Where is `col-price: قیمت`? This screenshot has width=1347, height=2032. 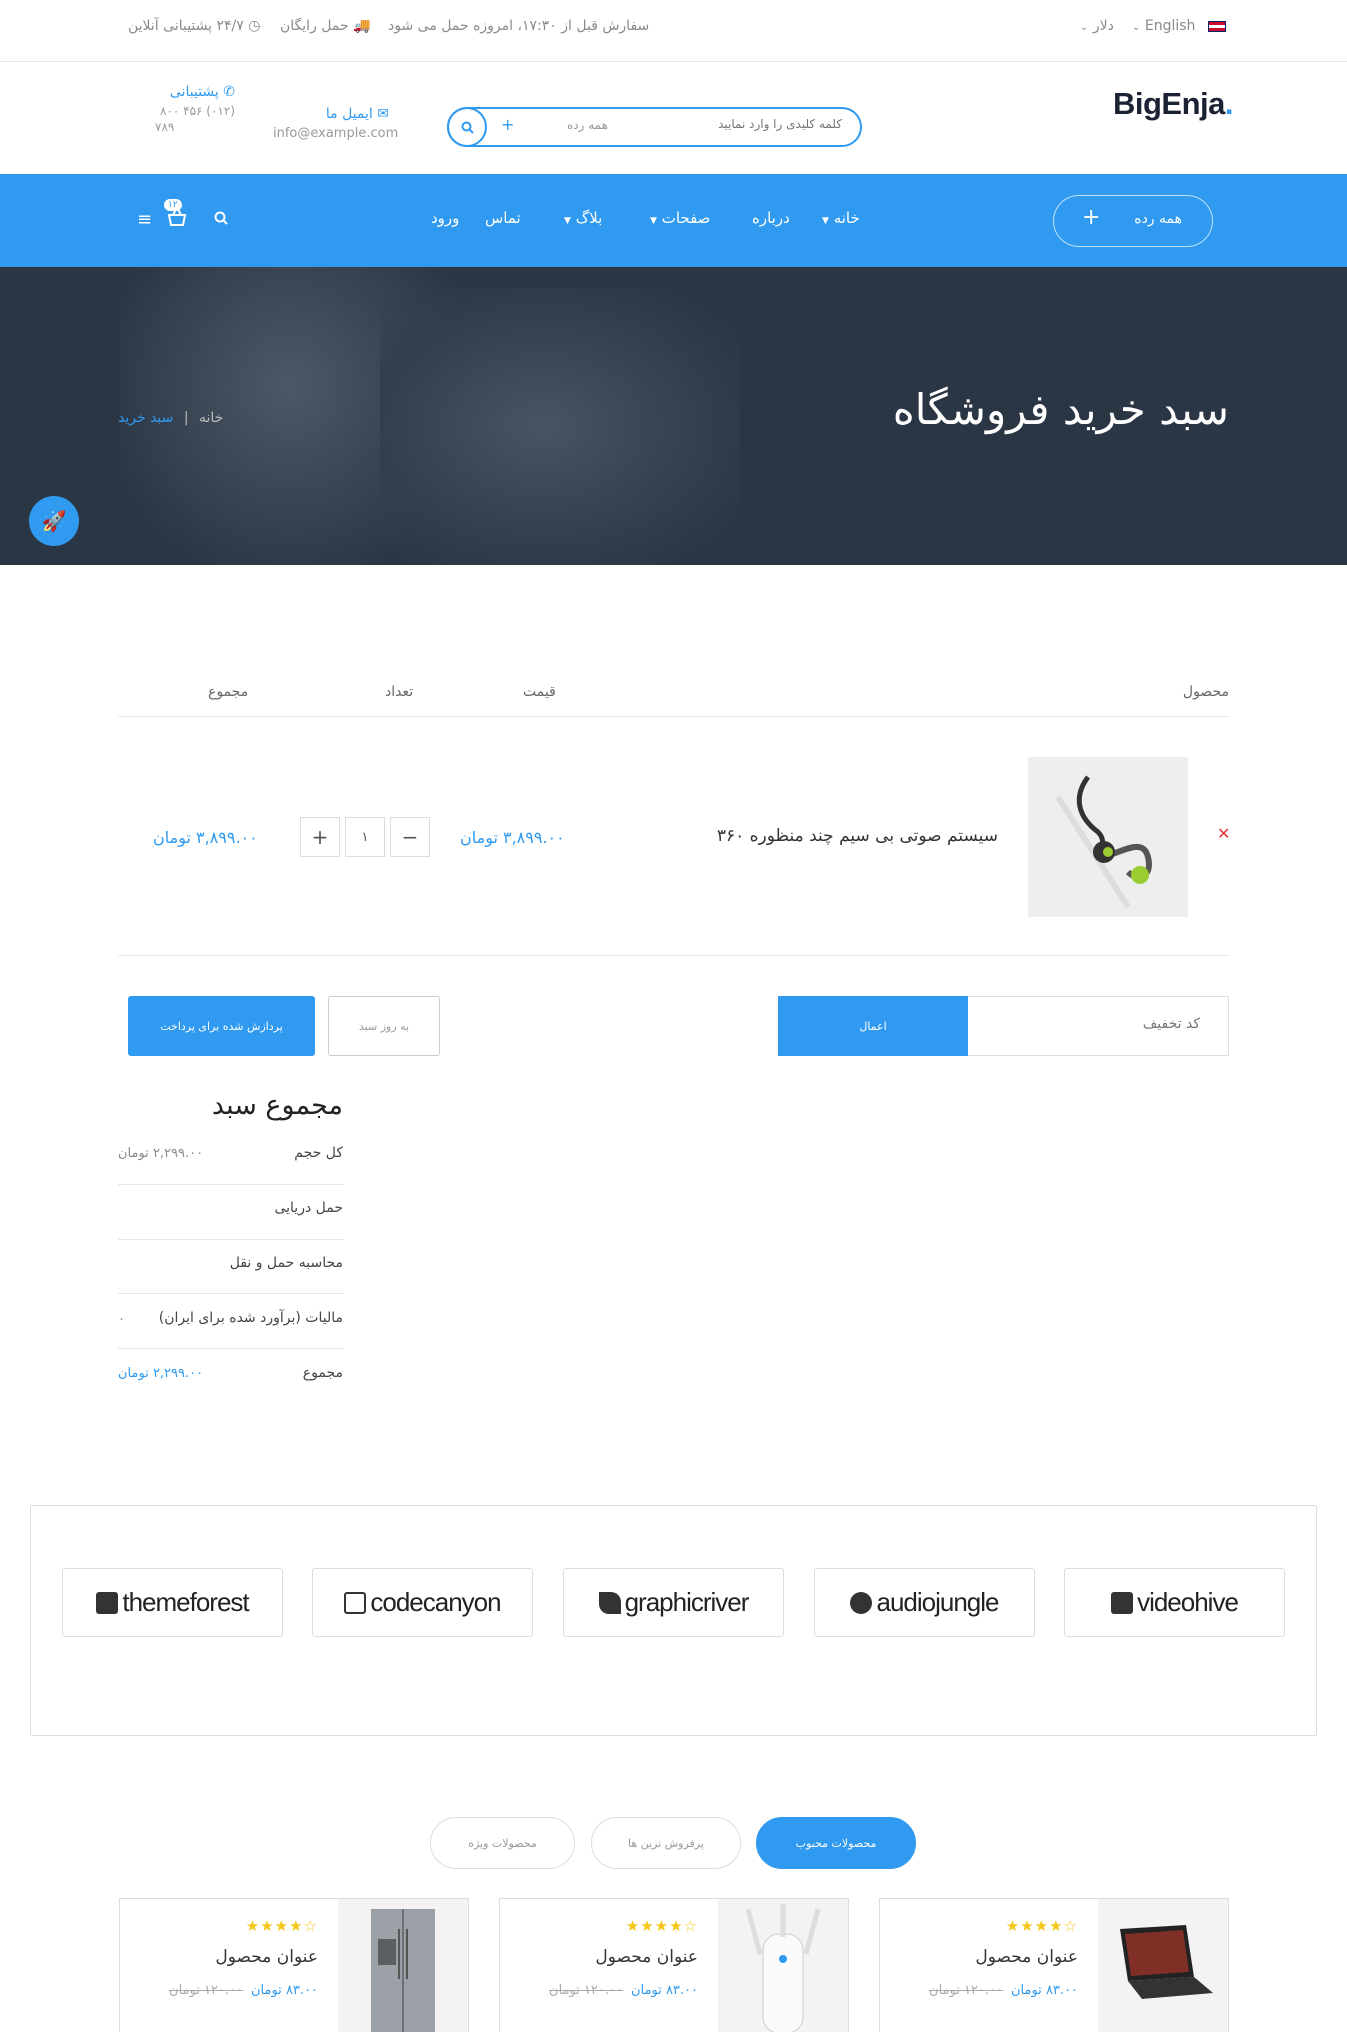
col-price: قیمت is located at coordinates (539, 692).